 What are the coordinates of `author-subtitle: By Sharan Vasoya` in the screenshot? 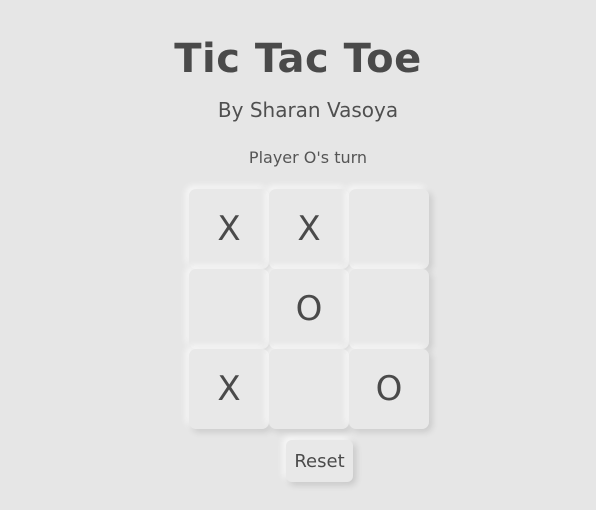 It's located at (308, 110).